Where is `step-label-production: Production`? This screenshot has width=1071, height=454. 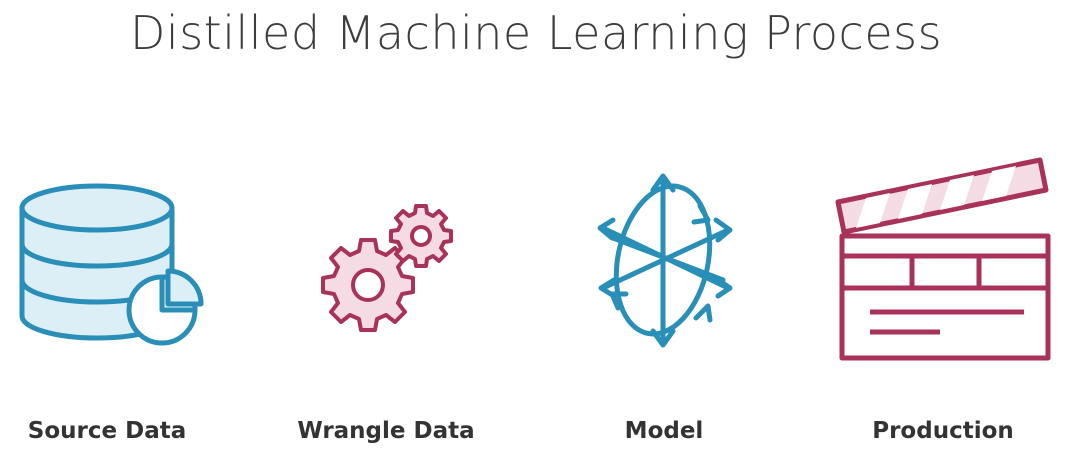
step-label-production: Production is located at coordinates (943, 431).